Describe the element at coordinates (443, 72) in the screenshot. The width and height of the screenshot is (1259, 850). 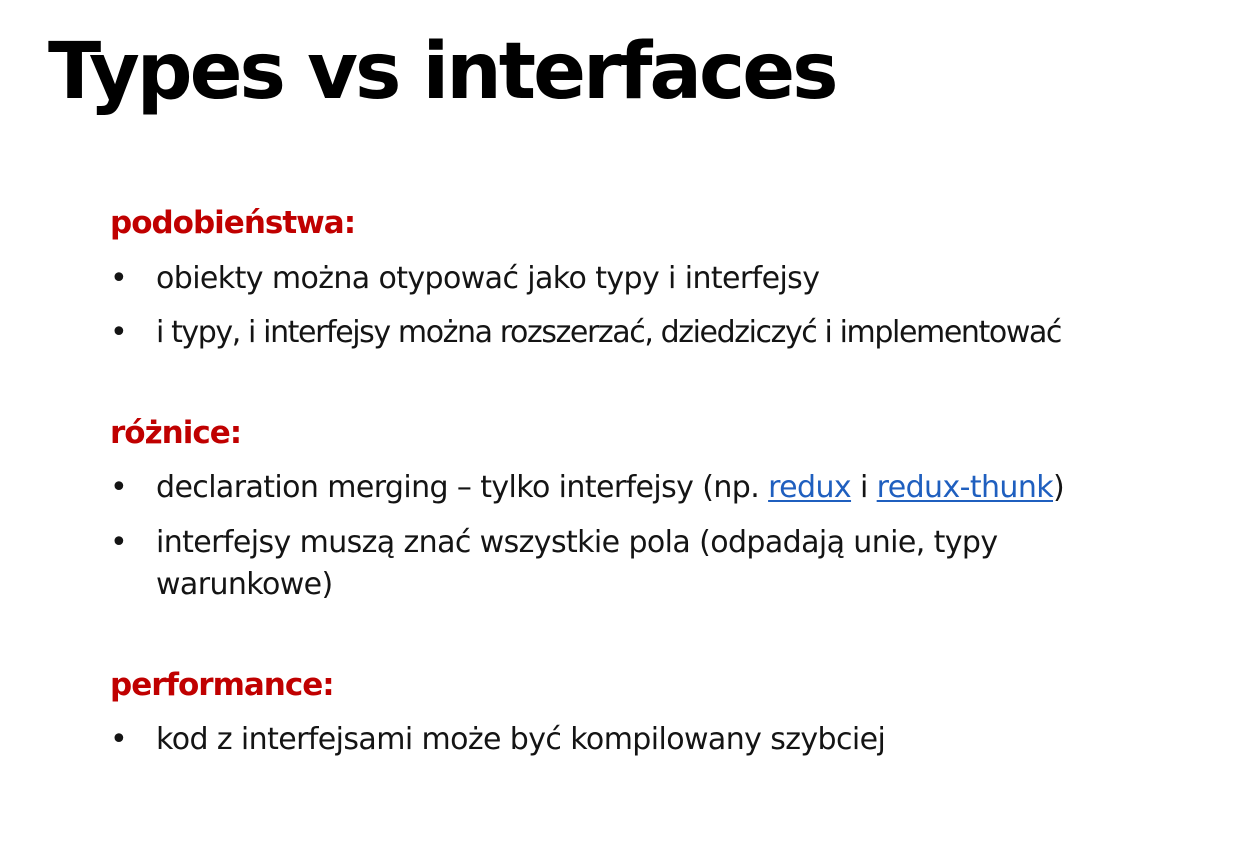
I see `slide-title: Types vs interfaces` at that location.